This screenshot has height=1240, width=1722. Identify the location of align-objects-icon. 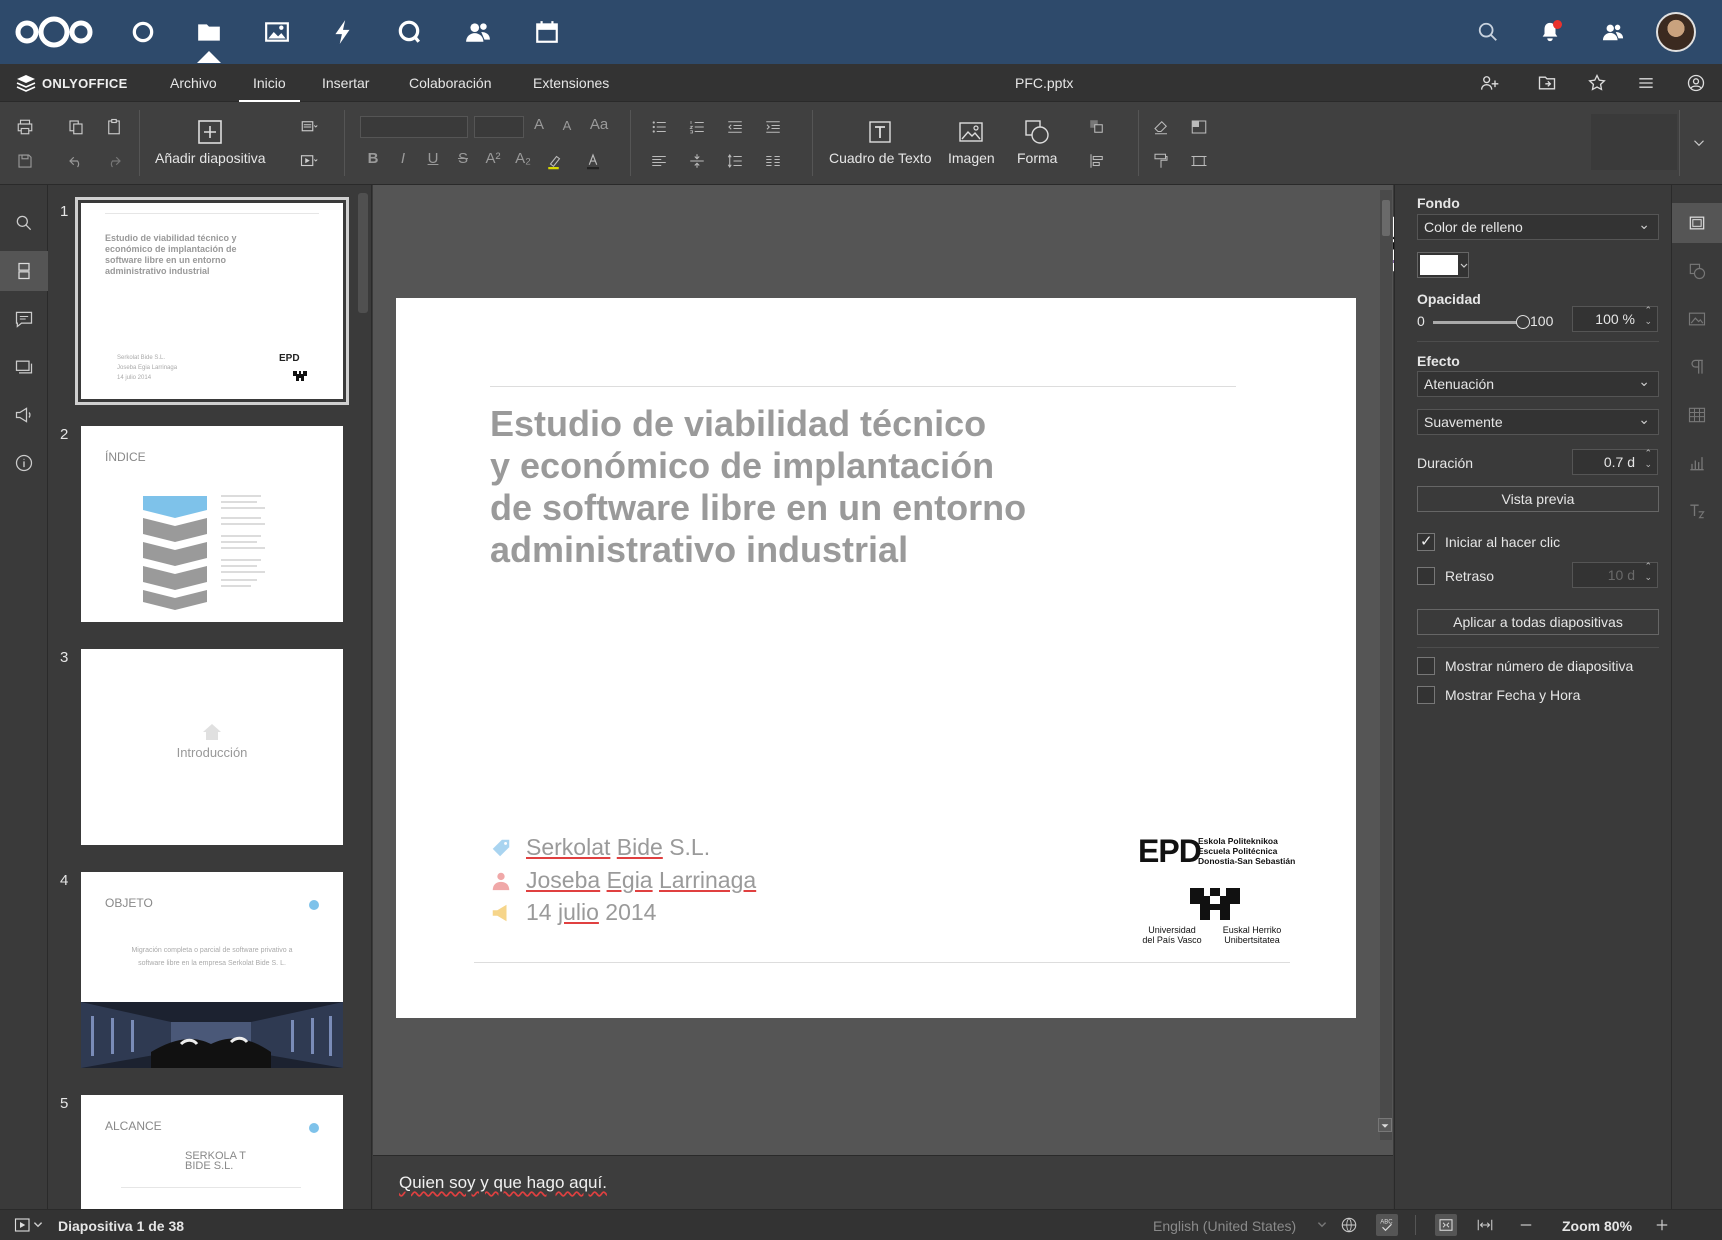
(1097, 161).